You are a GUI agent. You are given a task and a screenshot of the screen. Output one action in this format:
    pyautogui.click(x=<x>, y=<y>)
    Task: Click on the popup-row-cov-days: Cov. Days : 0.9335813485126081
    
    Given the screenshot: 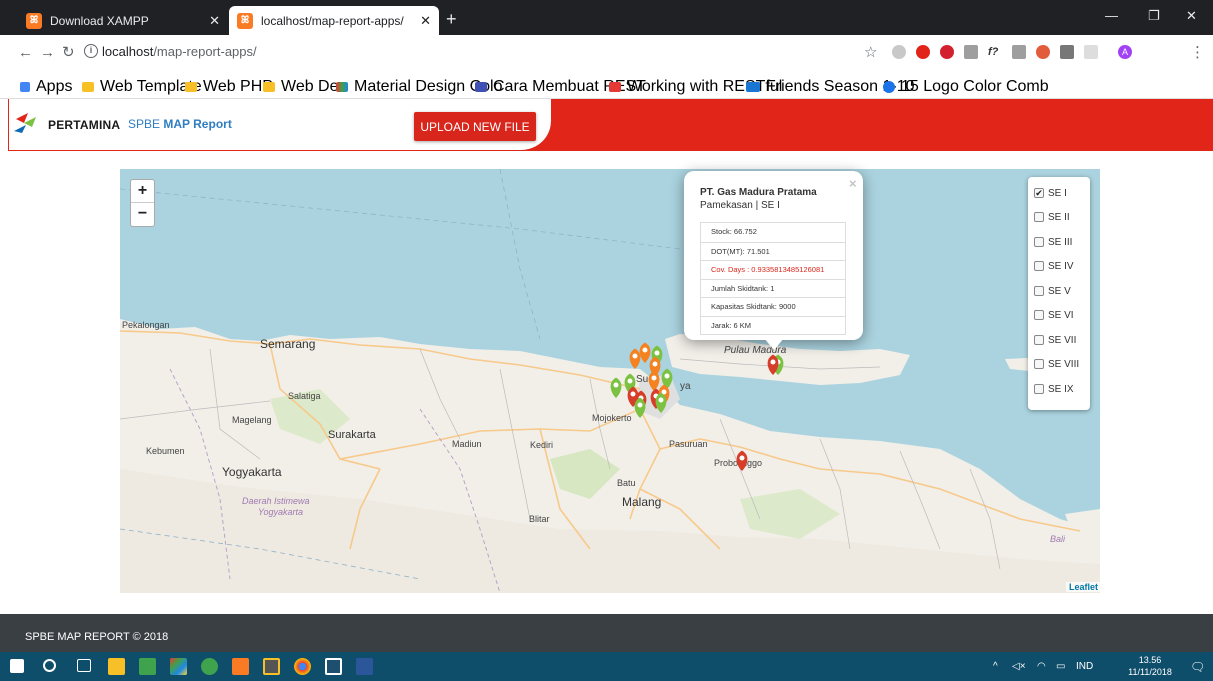 What is the action you would take?
    pyautogui.click(x=773, y=269)
    